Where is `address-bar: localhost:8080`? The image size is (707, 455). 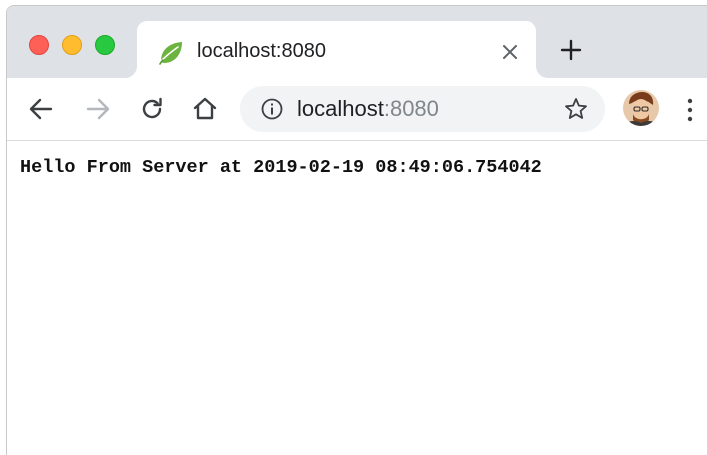 address-bar: localhost:8080 is located at coordinates (422, 109).